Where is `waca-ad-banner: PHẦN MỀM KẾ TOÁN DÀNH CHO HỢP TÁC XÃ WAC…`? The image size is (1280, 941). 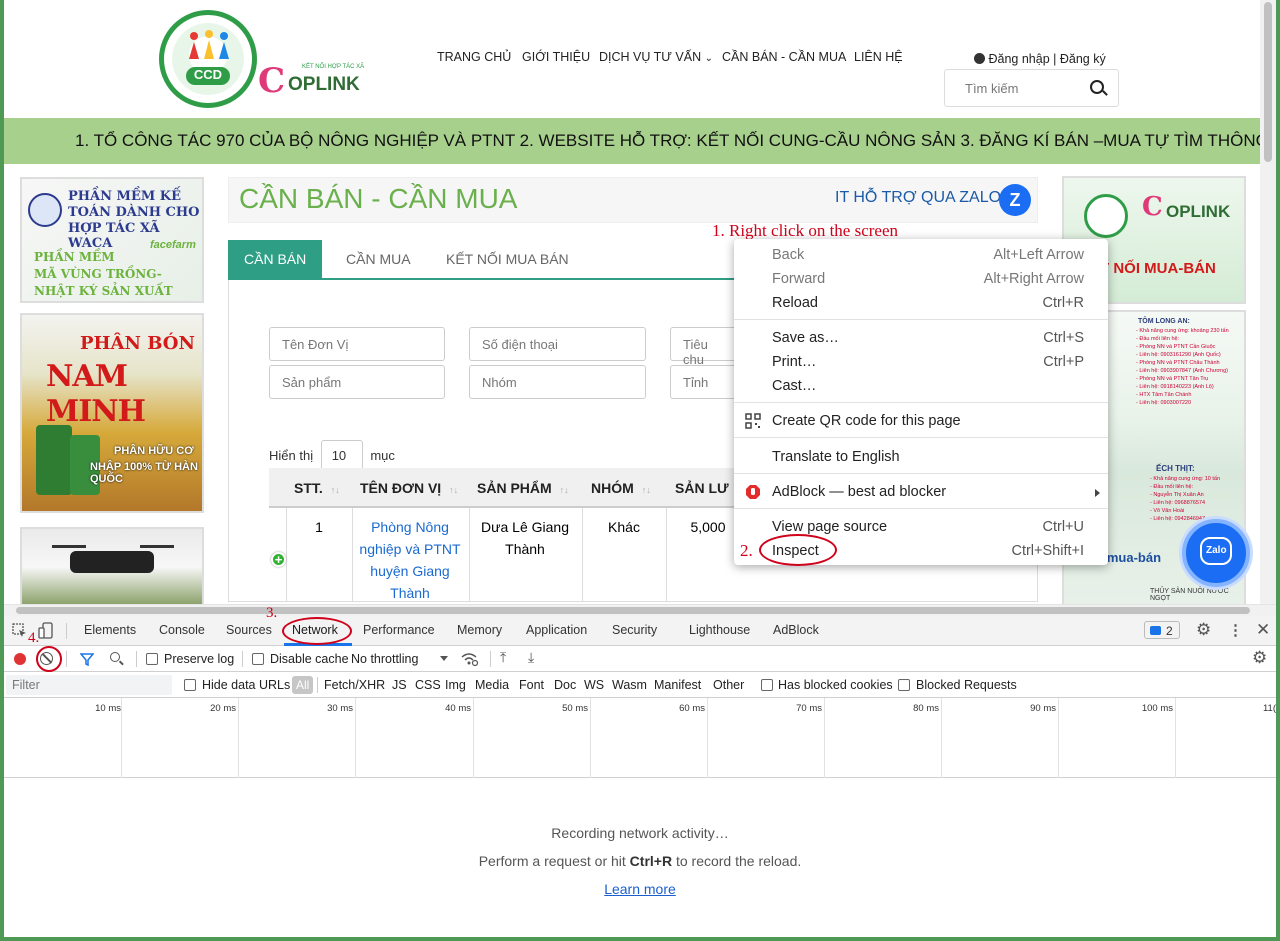 waca-ad-banner: PHẦN MỀM KẾ TOÁN DÀNH CHO HỢP TÁC XÃ WAC… is located at coordinates (112, 240).